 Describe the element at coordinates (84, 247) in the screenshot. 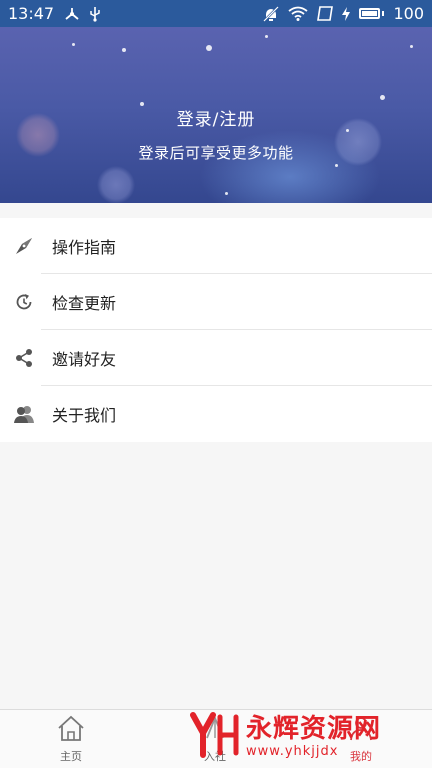

I see `menu-item-label: 操作指南` at that location.